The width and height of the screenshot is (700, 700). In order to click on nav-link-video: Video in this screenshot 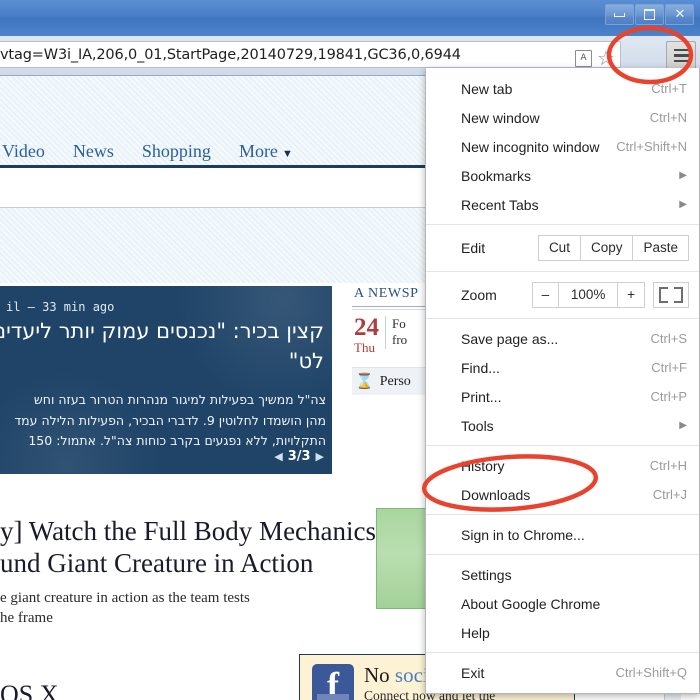, I will do `click(23, 151)`.